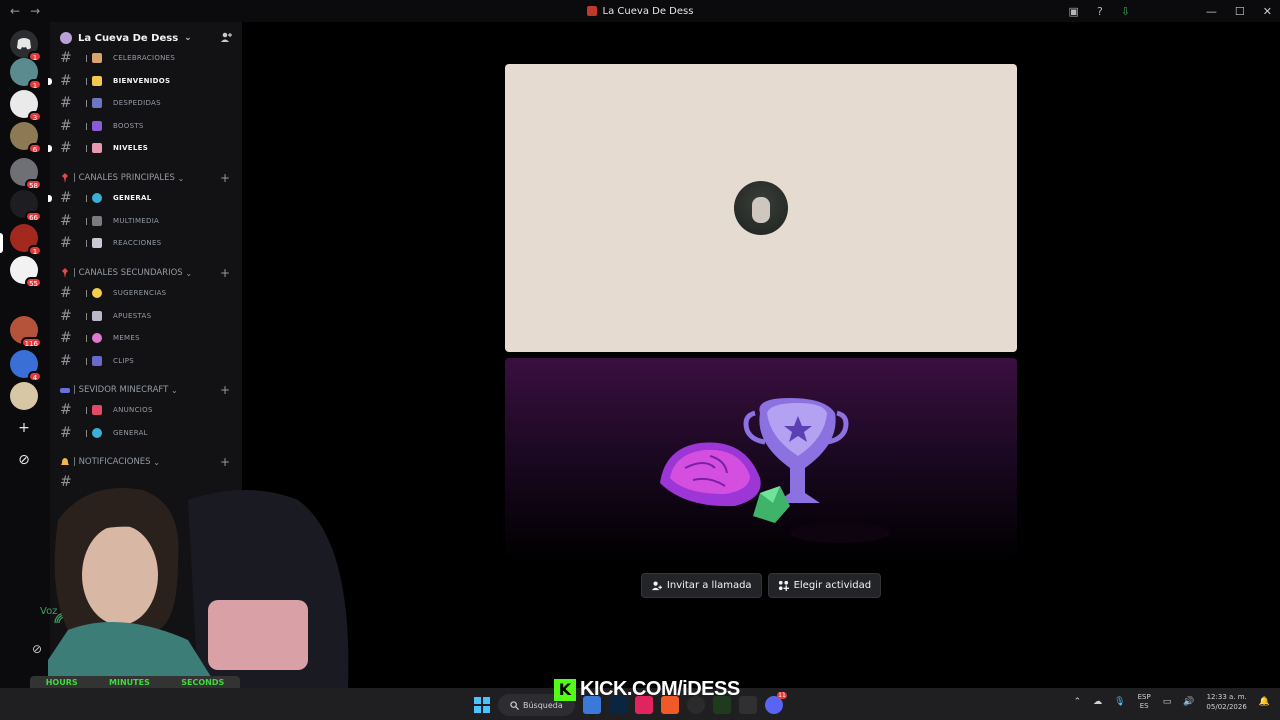 The image size is (1280, 720). What do you see at coordinates (137, 103) in the screenshot?
I see `channel-name: DESPEDIDAS` at bounding box center [137, 103].